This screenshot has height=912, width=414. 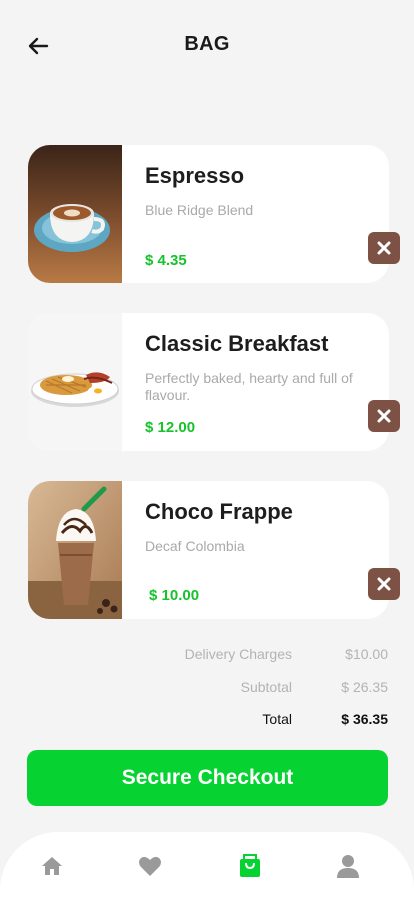 I want to click on delivery-charges-label: Delivery Charges, so click(x=238, y=654).